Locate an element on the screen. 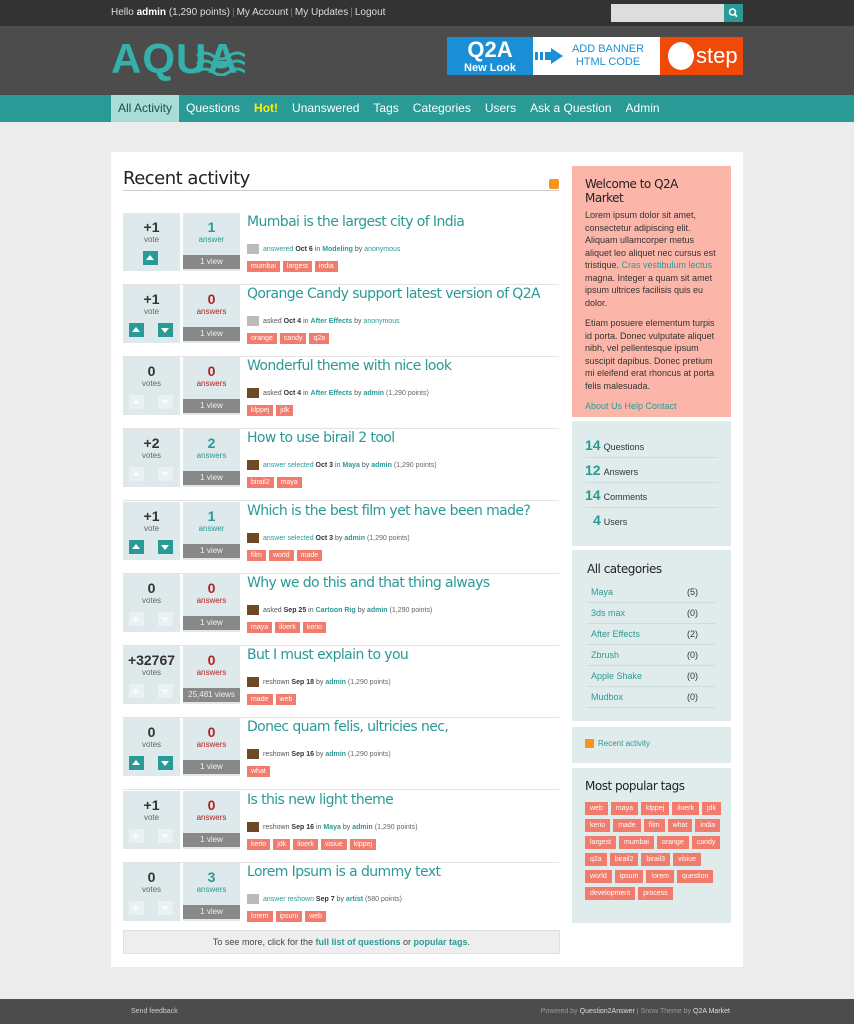 The image size is (854, 1024). tag-link: orange is located at coordinates (672, 842).